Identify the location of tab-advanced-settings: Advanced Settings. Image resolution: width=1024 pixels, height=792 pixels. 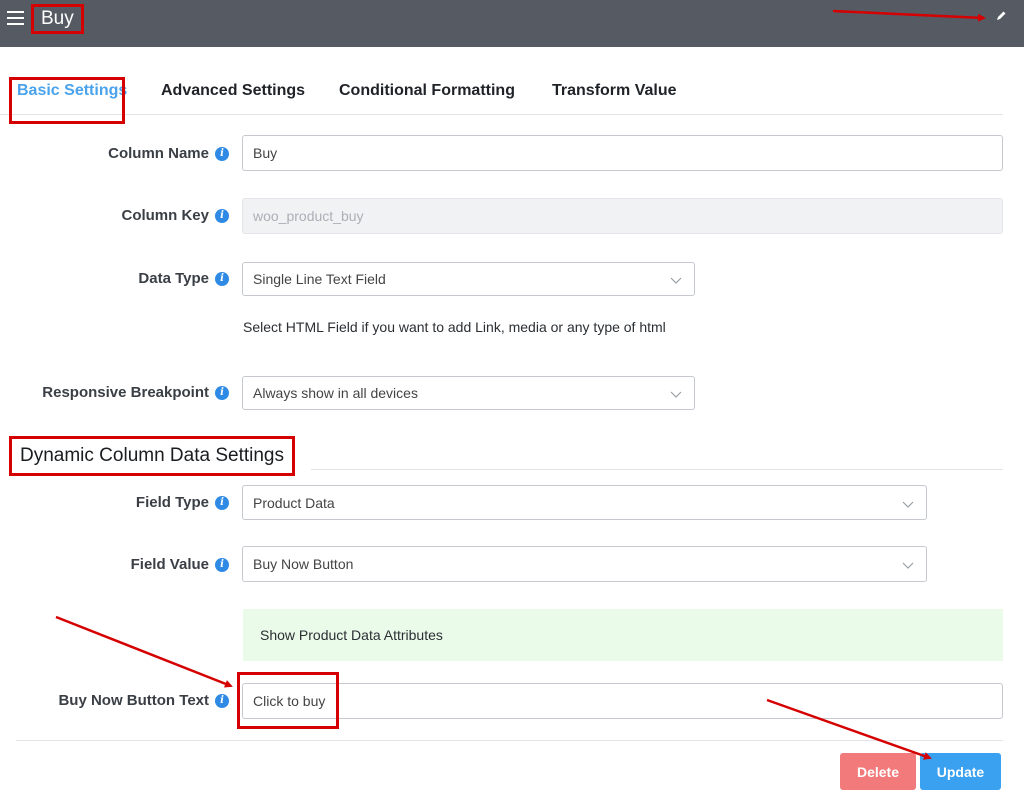
(233, 91).